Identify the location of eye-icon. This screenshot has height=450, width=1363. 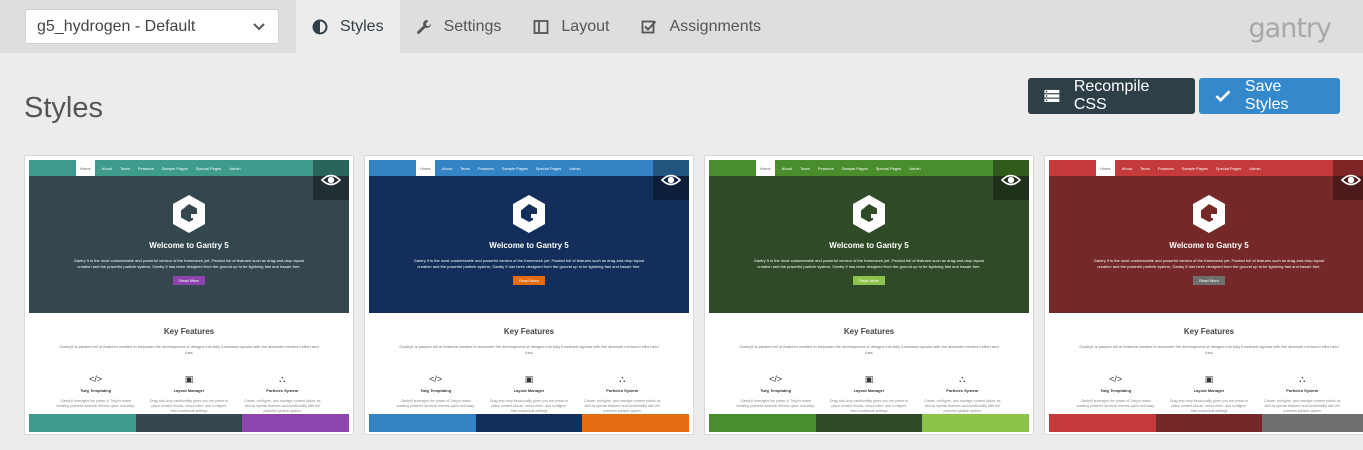
(331, 180).